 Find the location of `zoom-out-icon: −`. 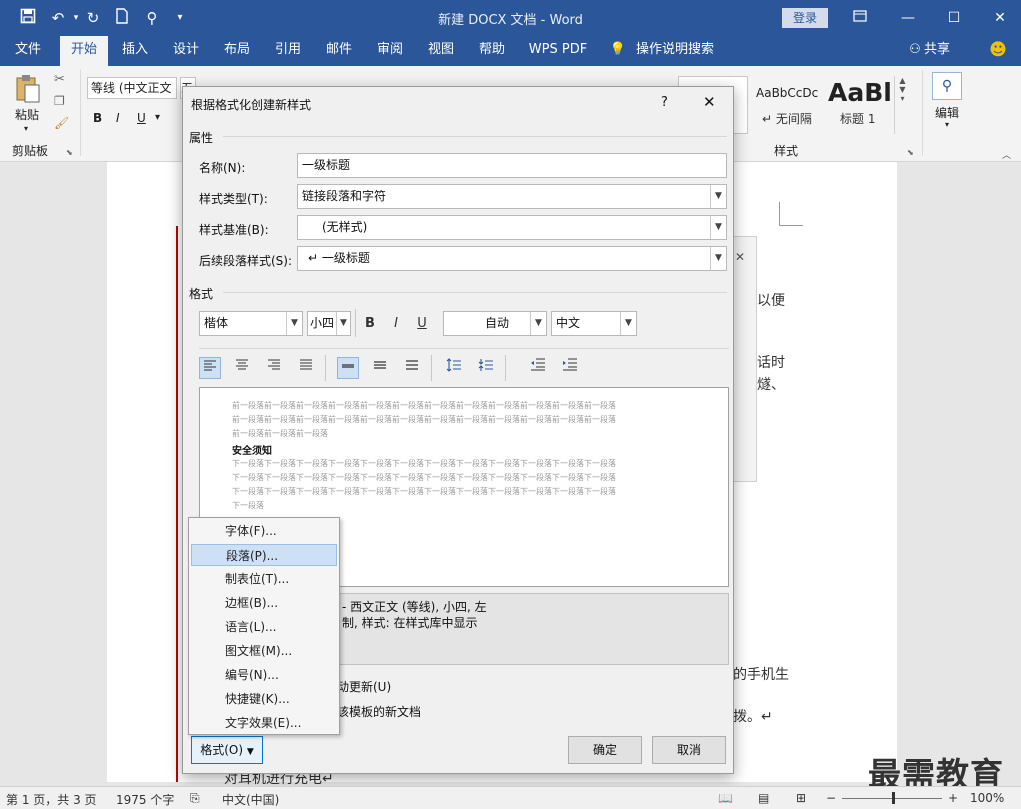

zoom-out-icon: − is located at coordinates (831, 798).